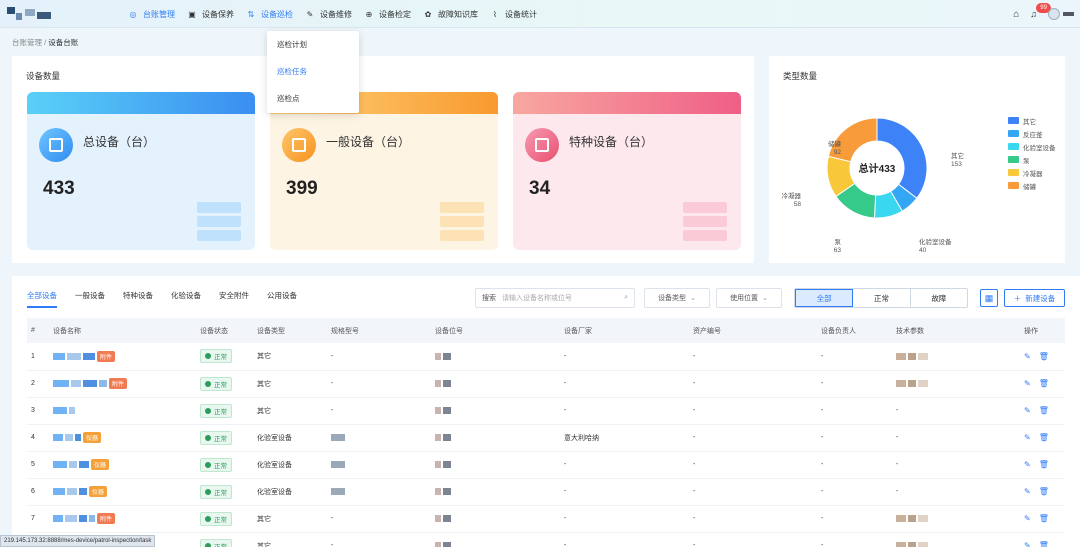 This screenshot has width=1080, height=547. I want to click on donut-slice, so click(902, 158).